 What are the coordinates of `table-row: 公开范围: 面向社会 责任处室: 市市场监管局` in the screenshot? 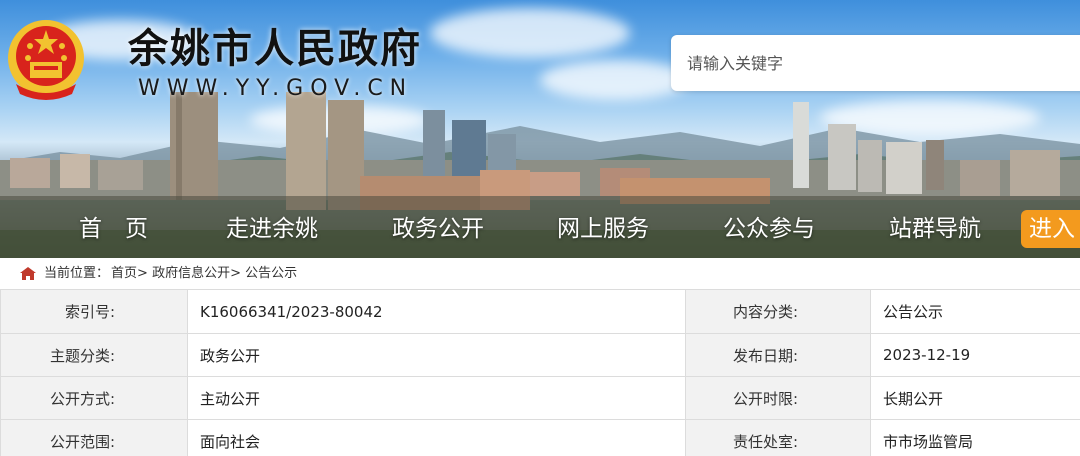 It's located at (540, 437).